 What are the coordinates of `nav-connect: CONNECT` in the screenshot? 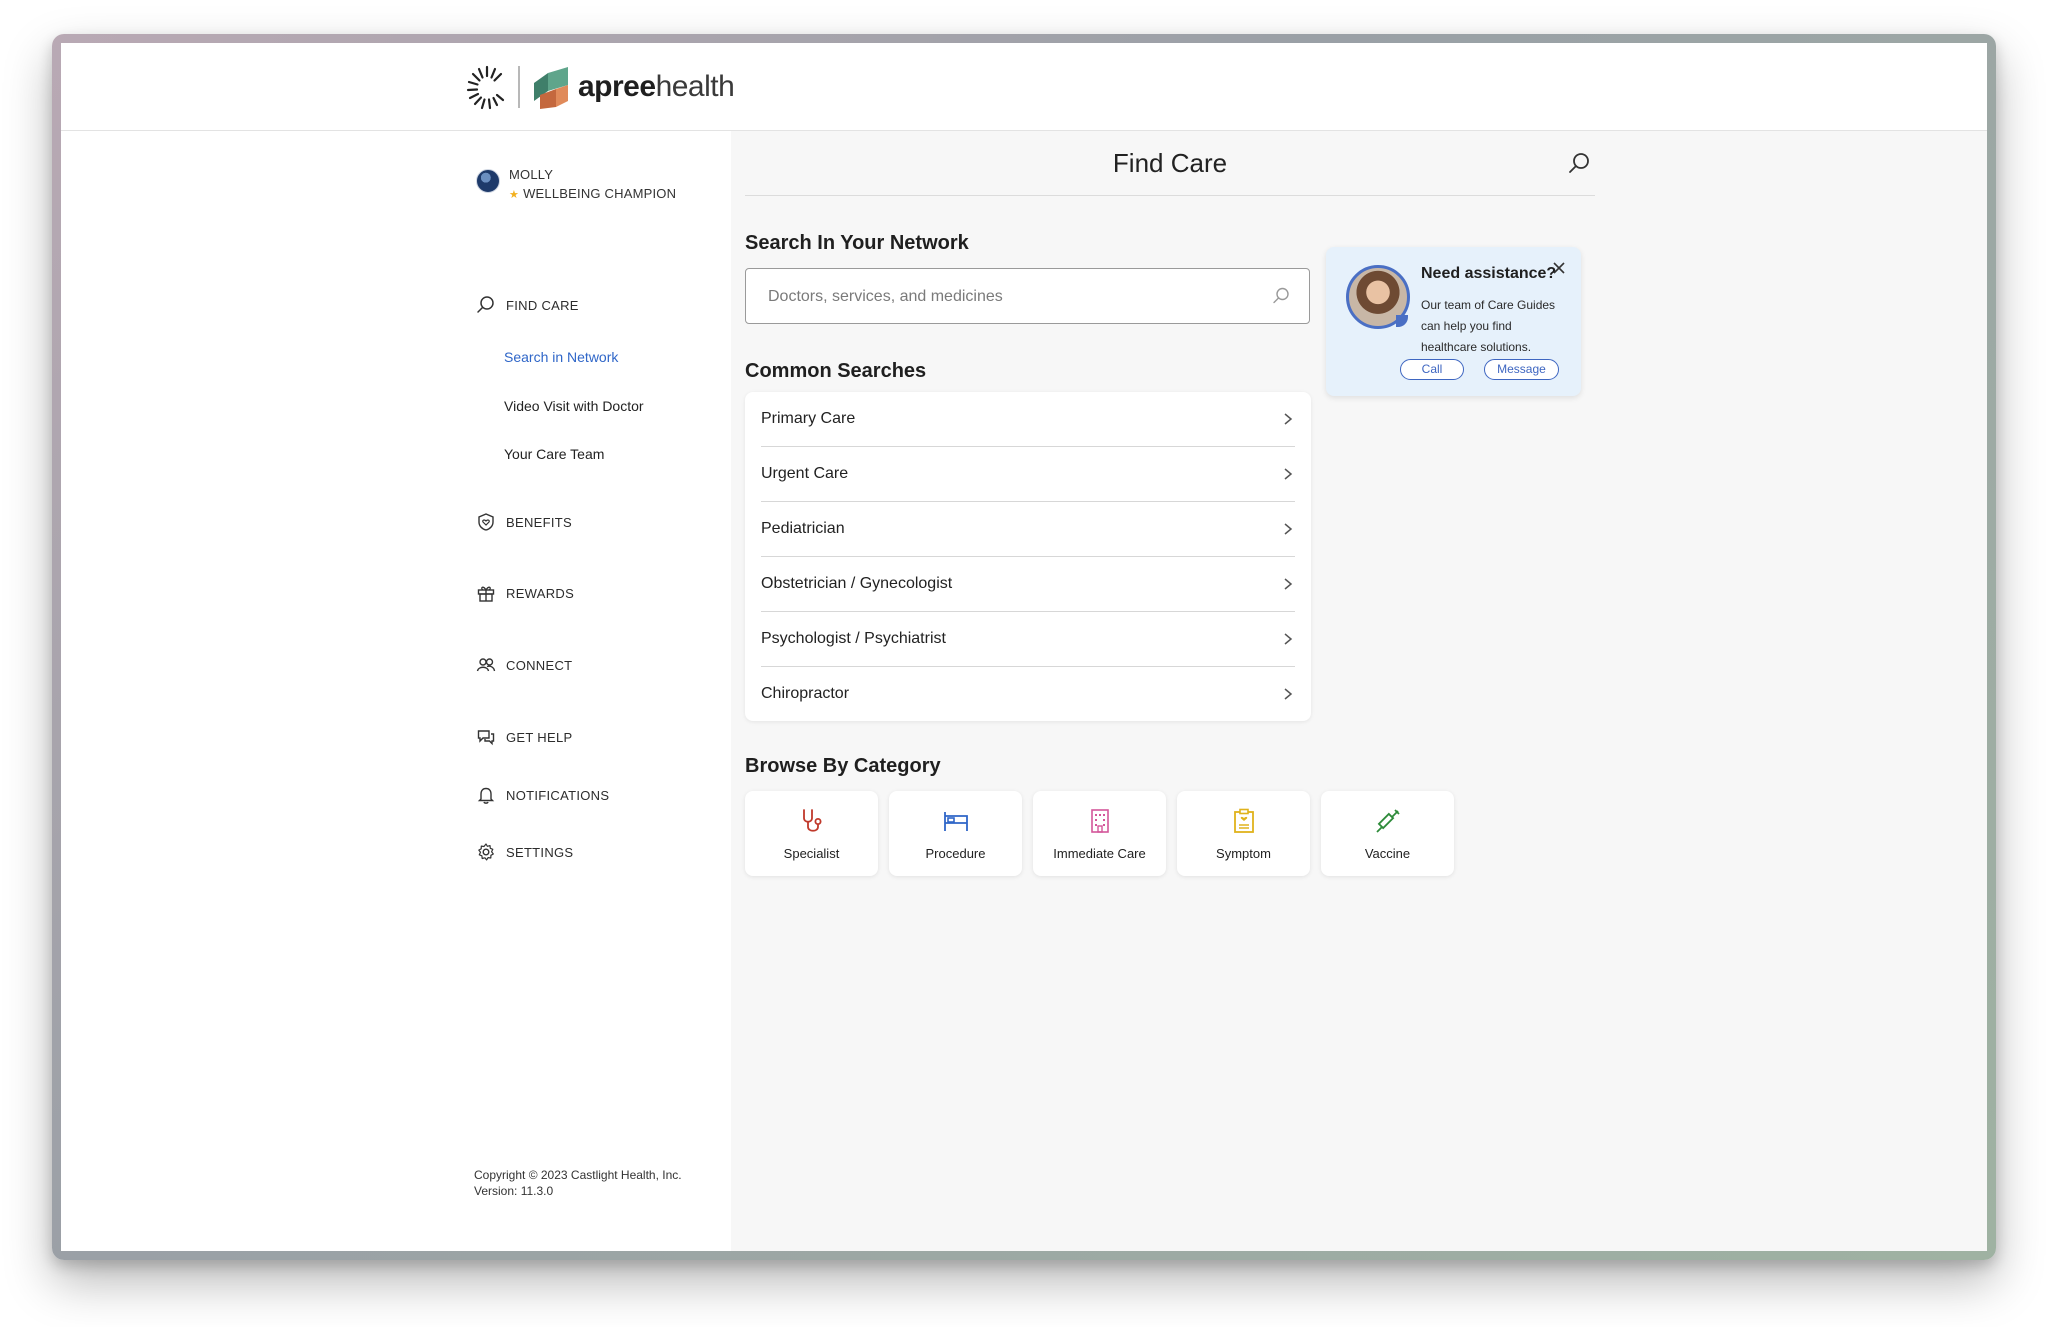 It's located at (524, 665).